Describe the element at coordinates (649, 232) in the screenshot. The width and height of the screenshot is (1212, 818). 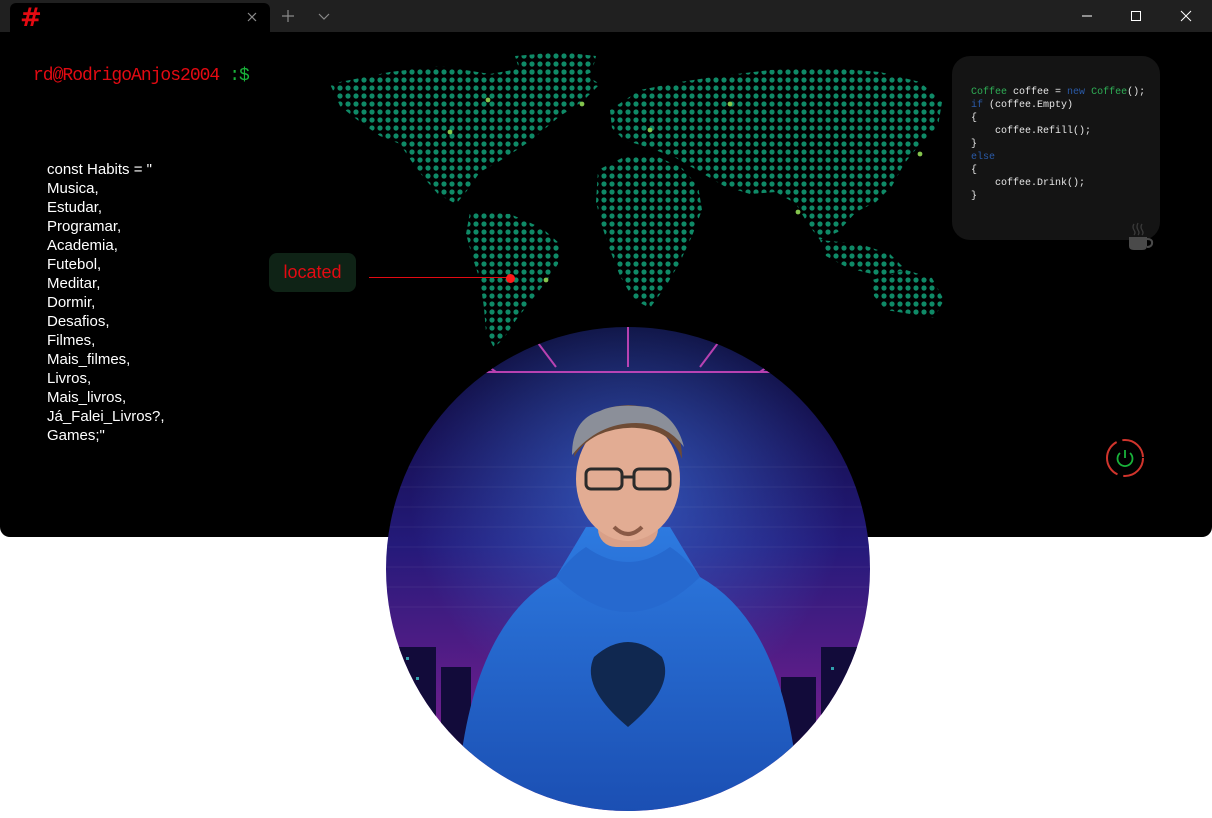
I see `africa-shape` at that location.